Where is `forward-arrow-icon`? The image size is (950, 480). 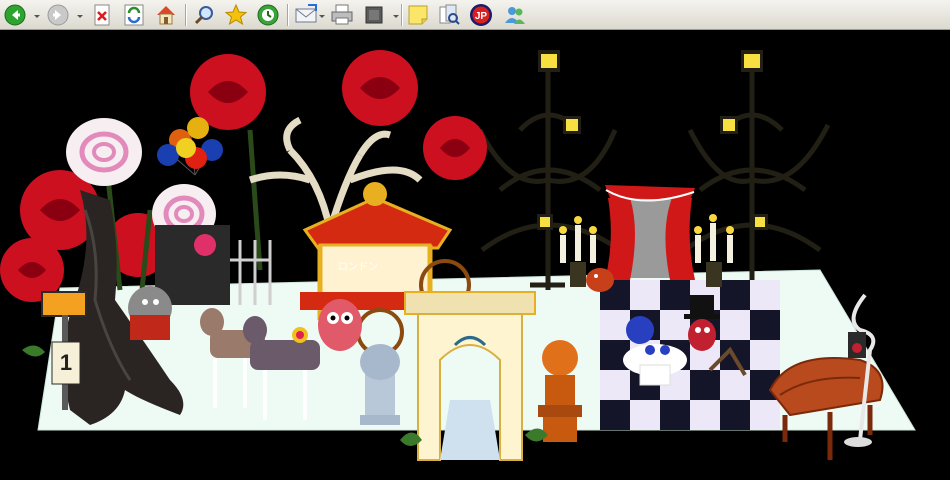 forward-arrow-icon is located at coordinates (58, 15).